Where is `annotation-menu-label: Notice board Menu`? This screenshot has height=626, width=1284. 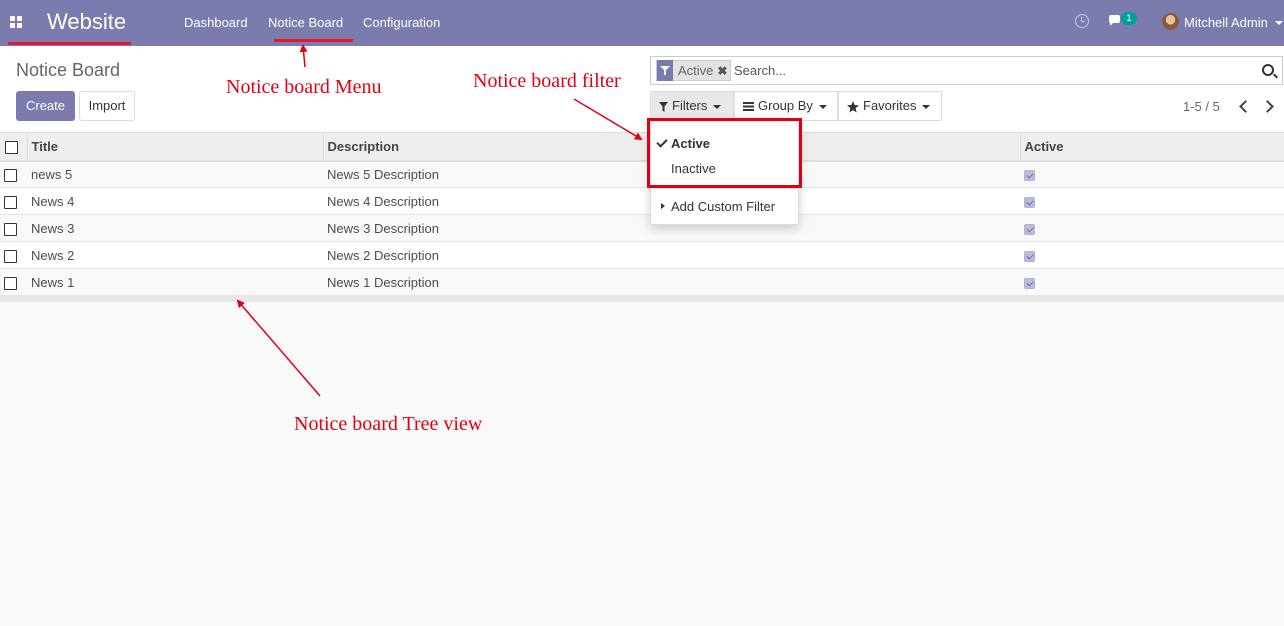 annotation-menu-label: Notice board Menu is located at coordinates (304, 87).